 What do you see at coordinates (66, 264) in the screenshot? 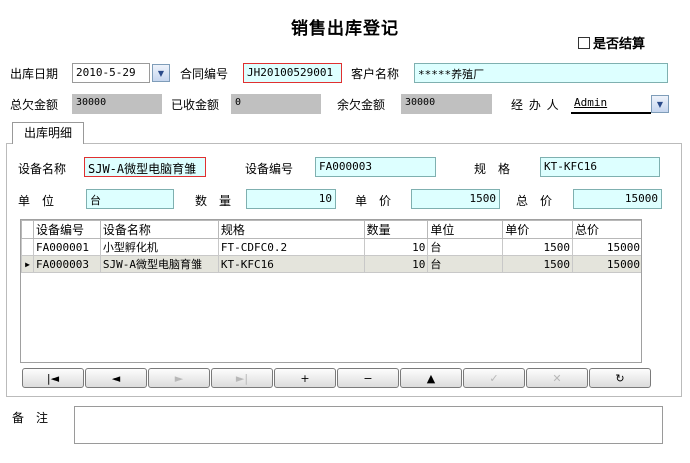
I see `table-cell: FA000003` at bounding box center [66, 264].